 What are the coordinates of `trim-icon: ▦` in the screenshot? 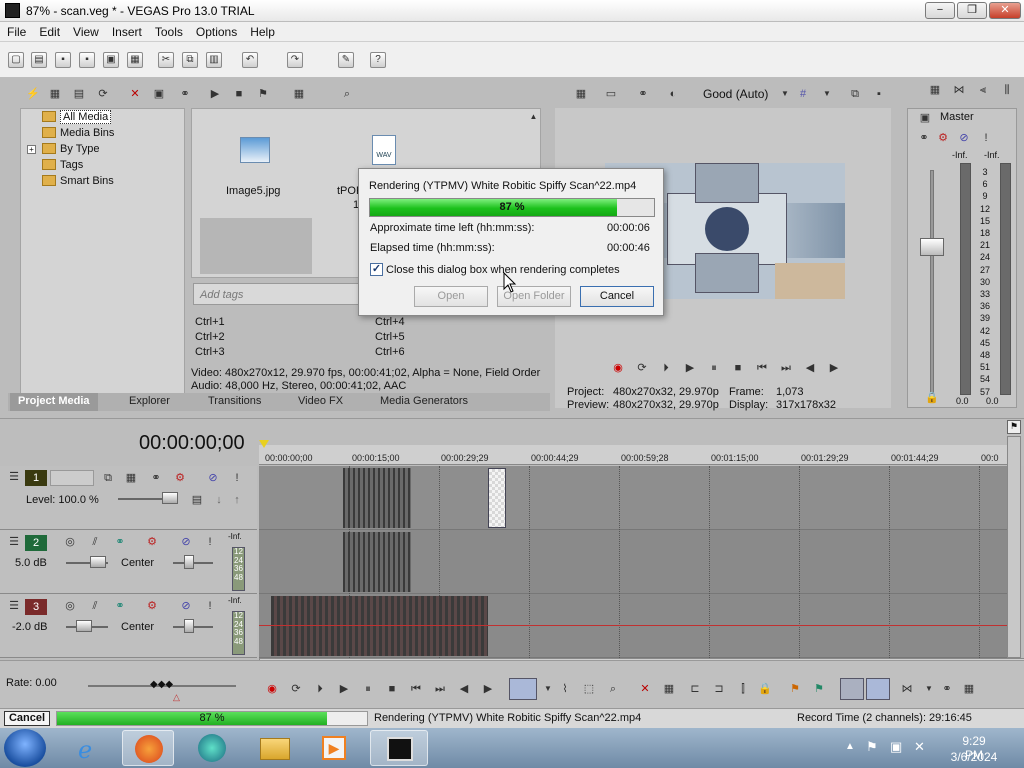 It's located at (669, 689).